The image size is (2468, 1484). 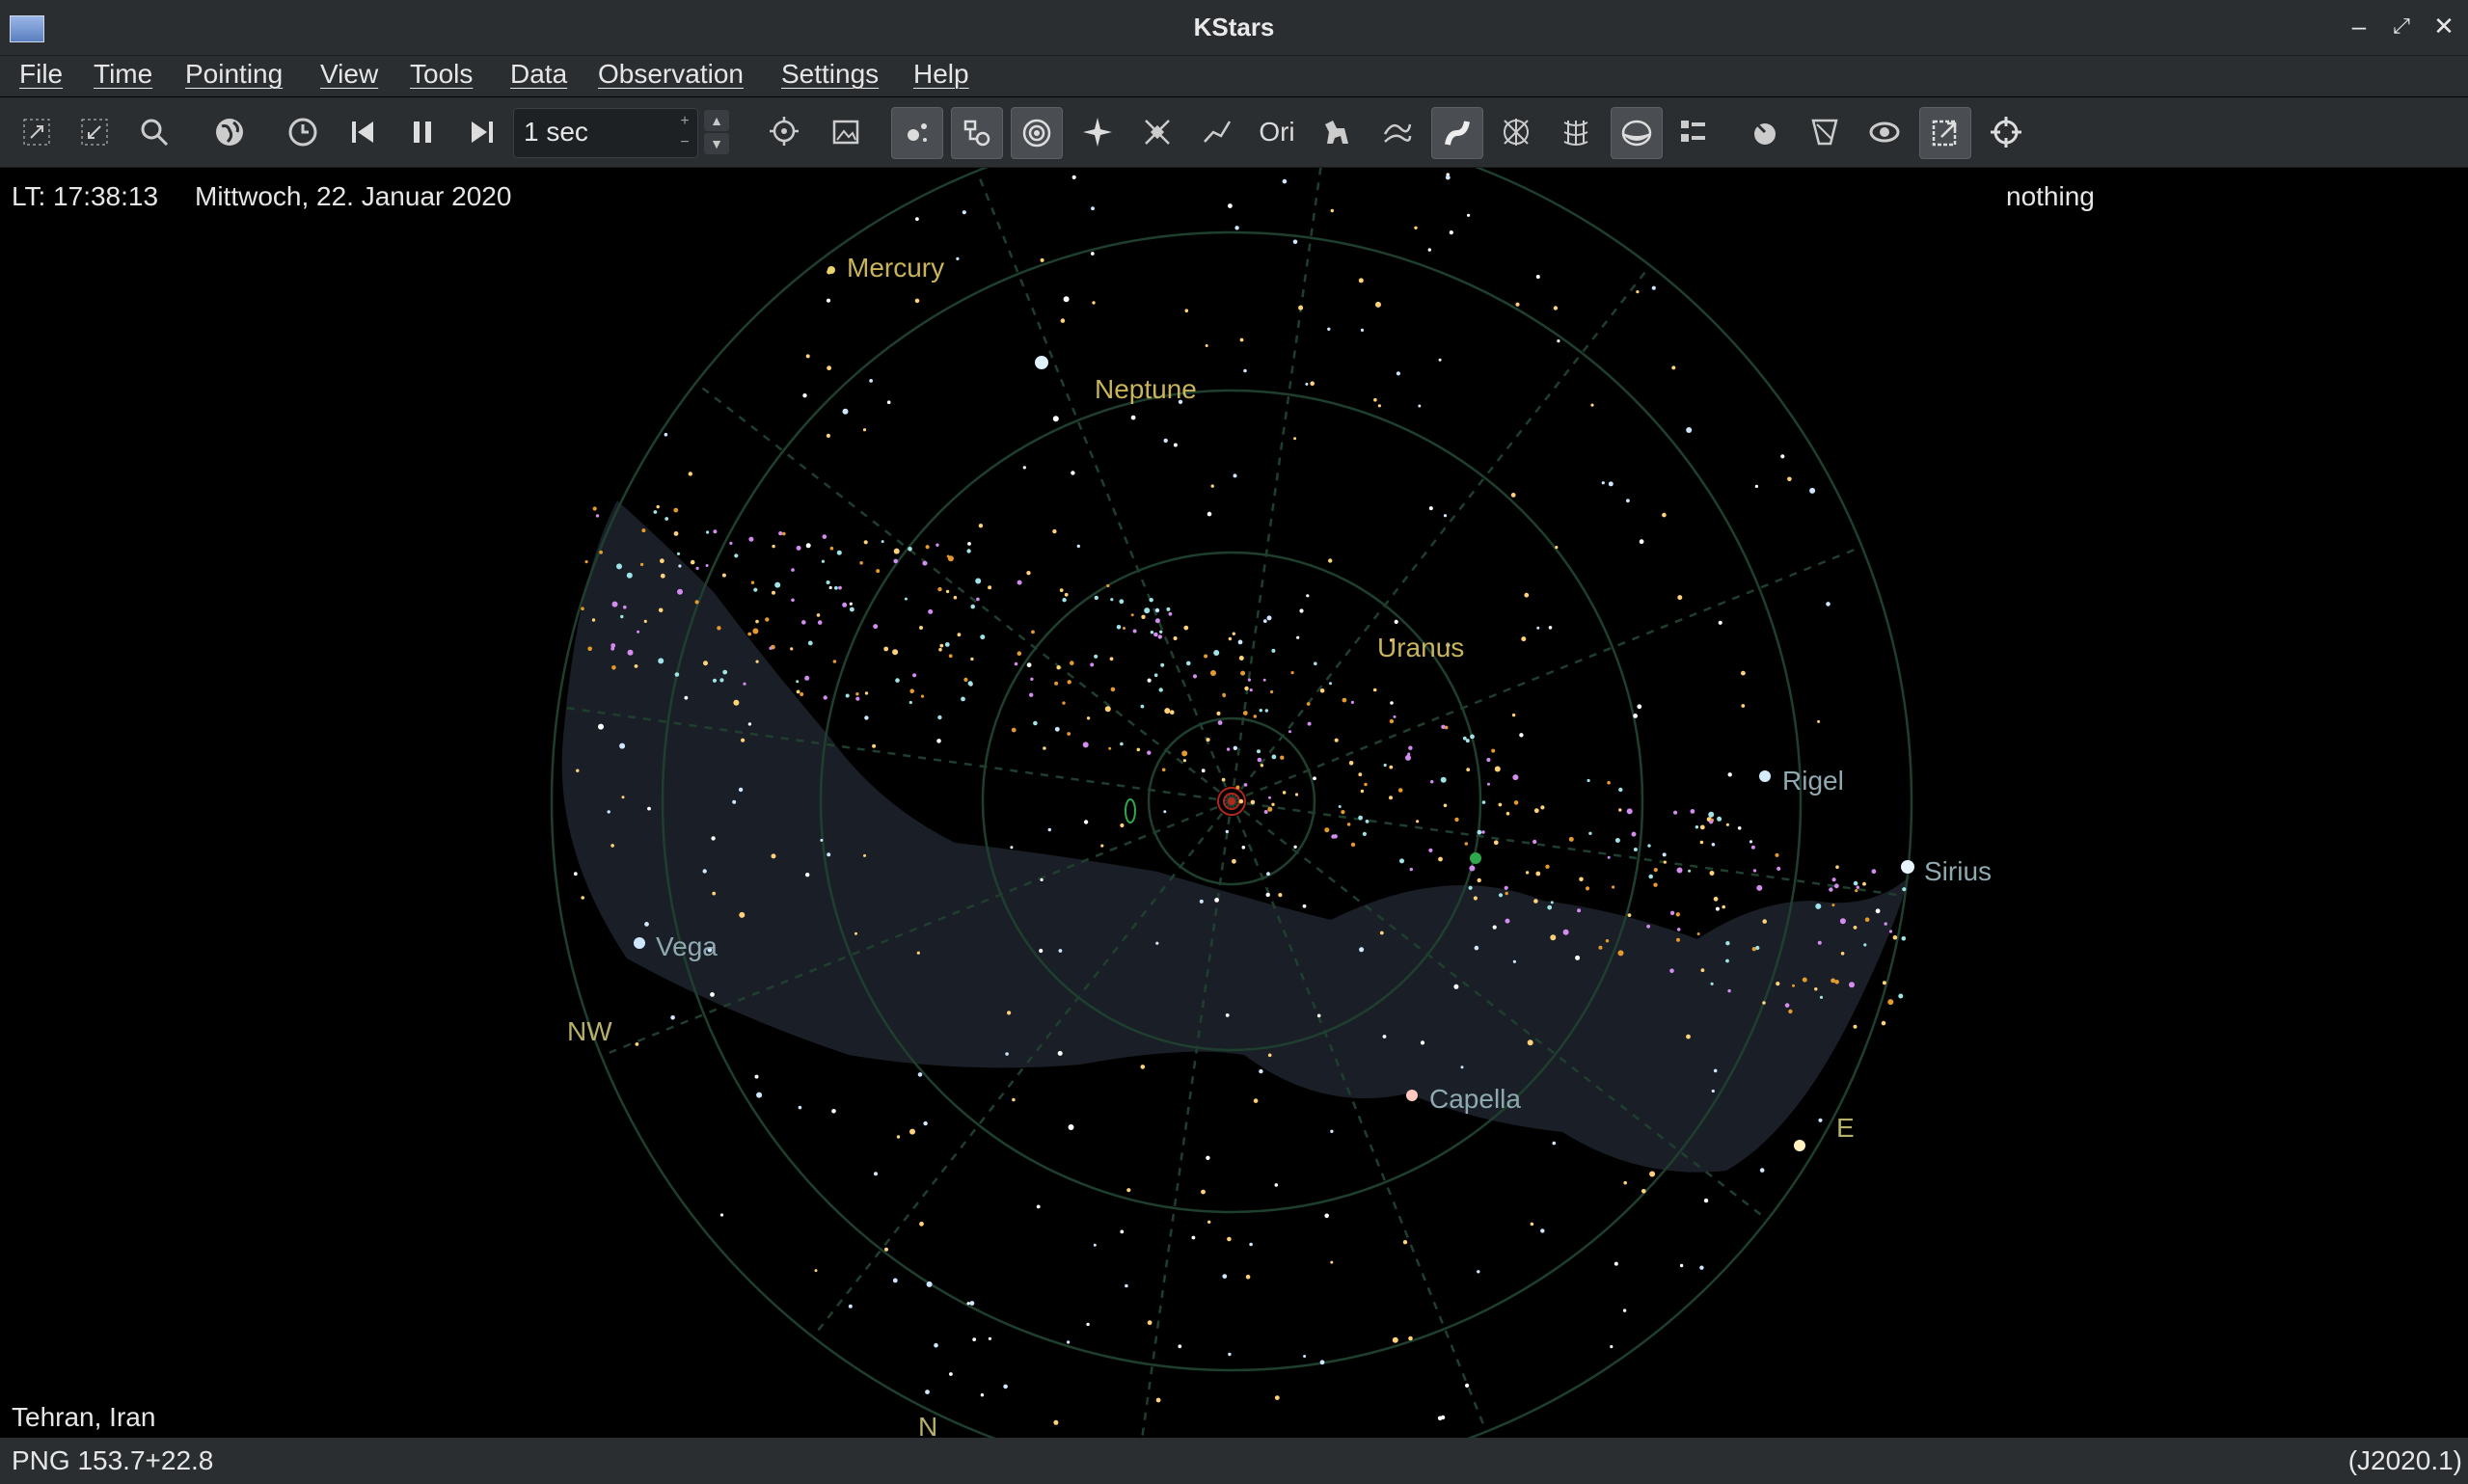 I want to click on maximize-icon: ⤢, so click(x=2401, y=26).